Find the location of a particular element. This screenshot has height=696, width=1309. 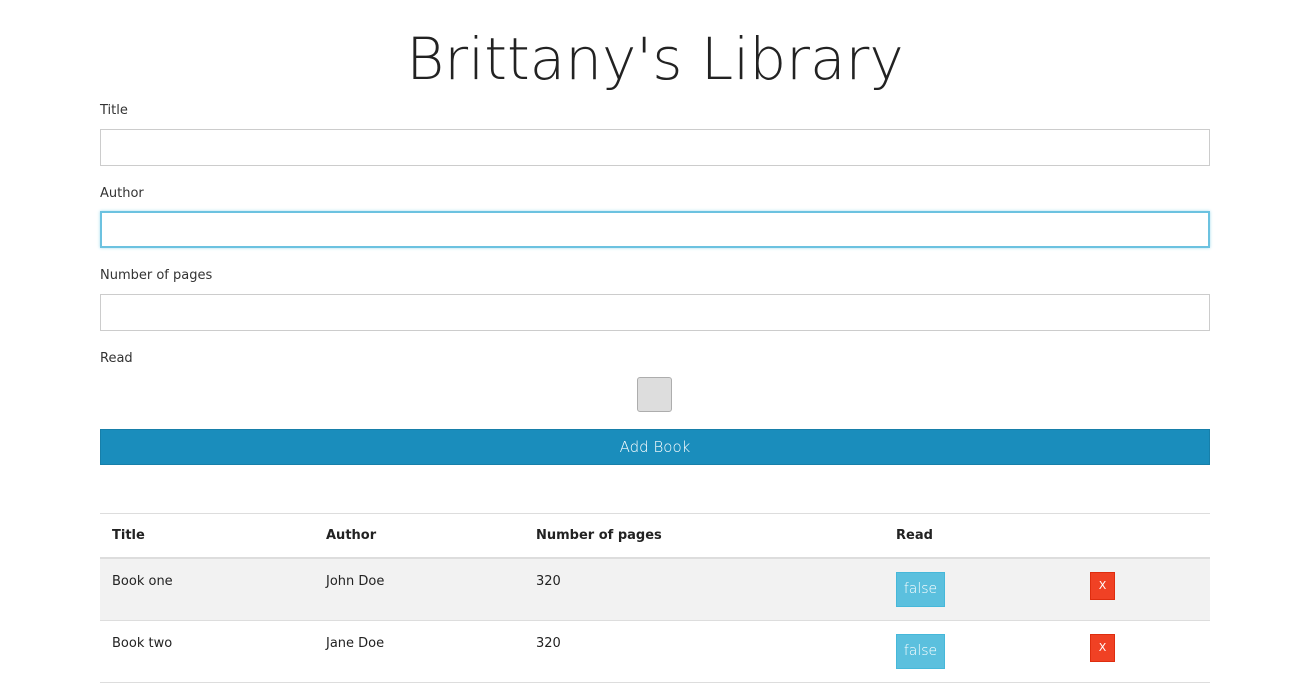

table-row: Book two Jane Doe 320 false X is located at coordinates (655, 652).